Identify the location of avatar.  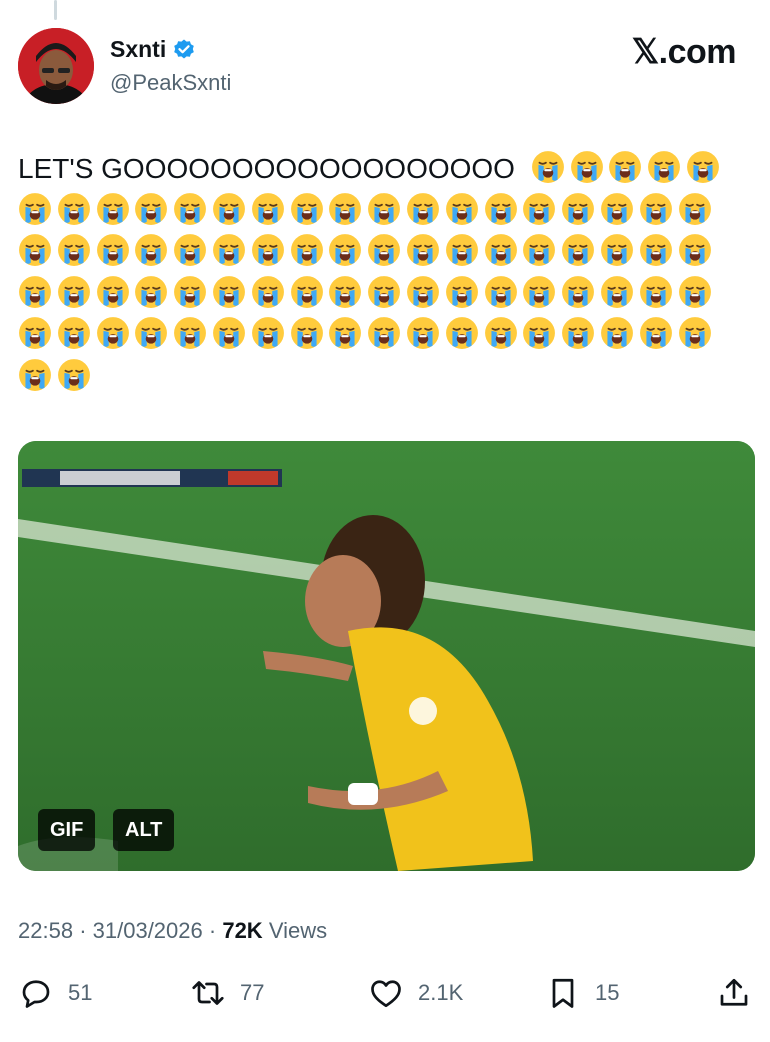
(56, 66).